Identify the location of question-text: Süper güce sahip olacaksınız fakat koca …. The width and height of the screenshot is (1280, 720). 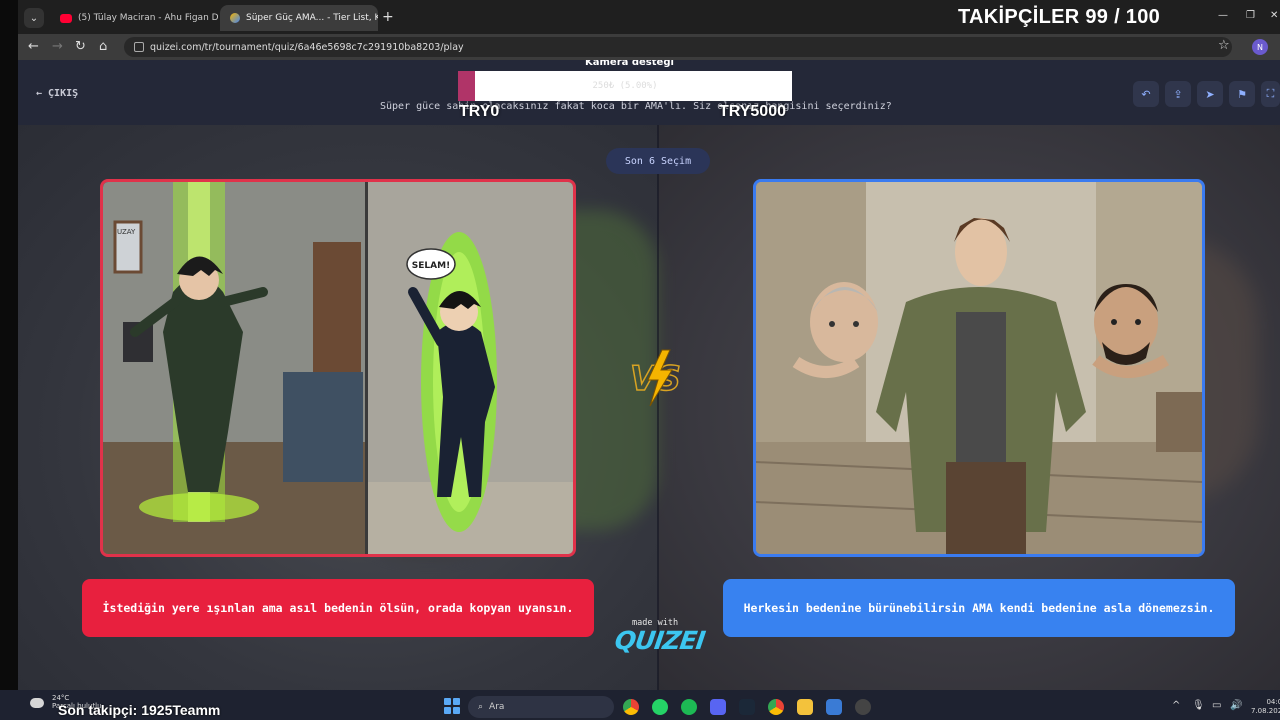
(636, 106).